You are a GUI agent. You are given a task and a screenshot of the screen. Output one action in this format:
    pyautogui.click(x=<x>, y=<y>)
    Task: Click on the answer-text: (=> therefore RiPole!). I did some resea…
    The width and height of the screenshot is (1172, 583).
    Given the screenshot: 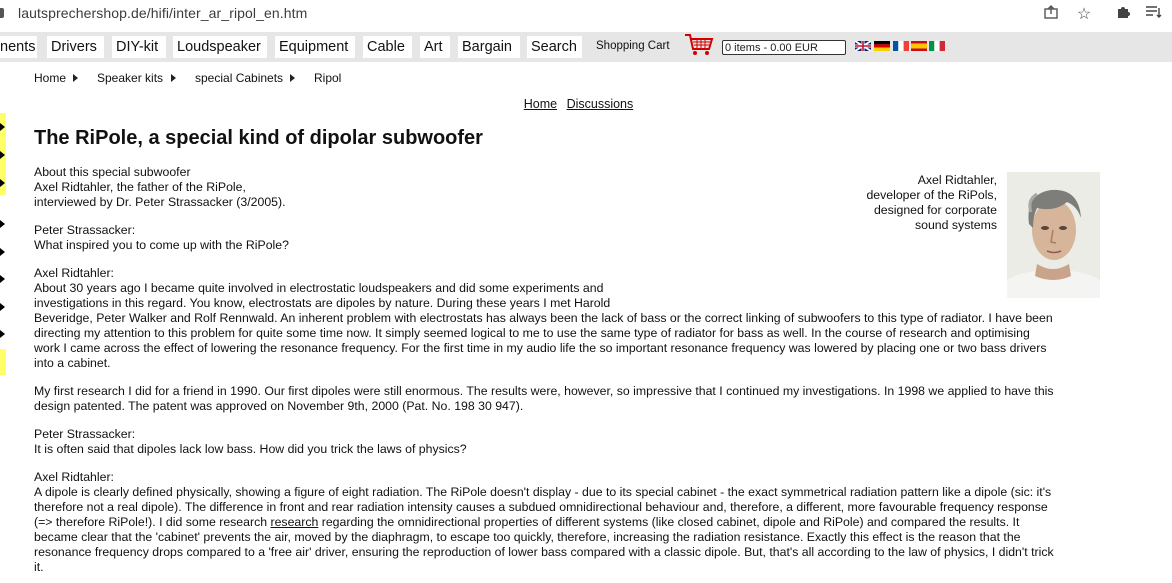 What is the action you would take?
    pyautogui.click(x=152, y=522)
    